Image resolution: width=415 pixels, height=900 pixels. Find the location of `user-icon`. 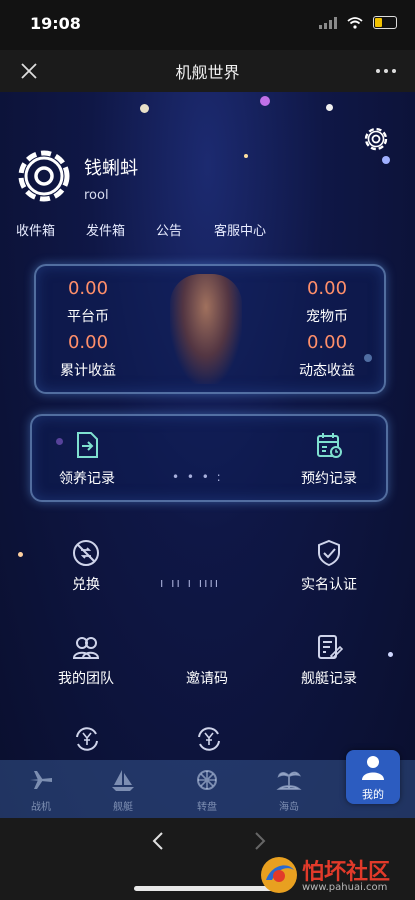

user-icon is located at coordinates (373, 768).